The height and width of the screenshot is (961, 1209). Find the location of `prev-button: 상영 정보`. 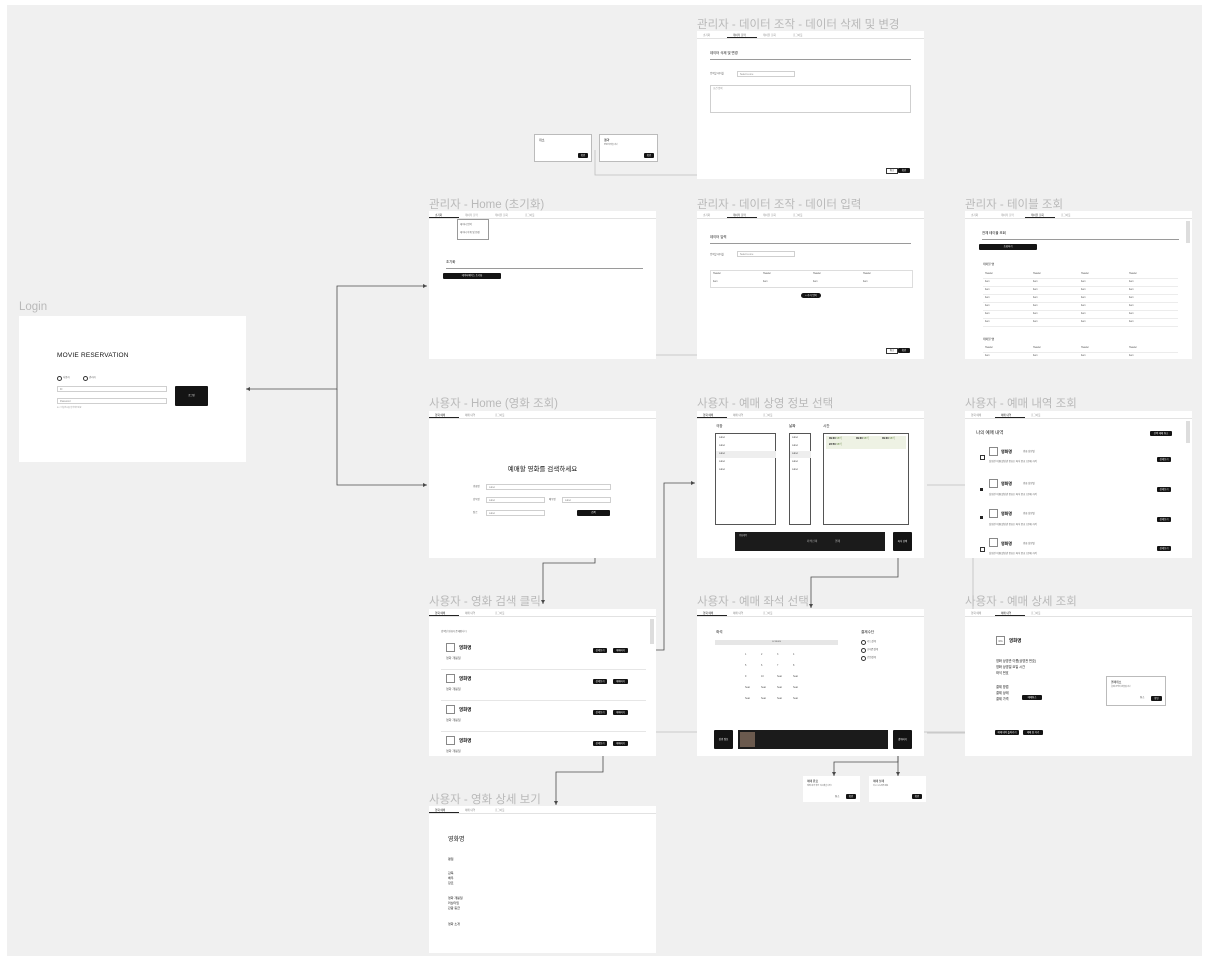

prev-button: 상영 정보 is located at coordinates (723, 739).